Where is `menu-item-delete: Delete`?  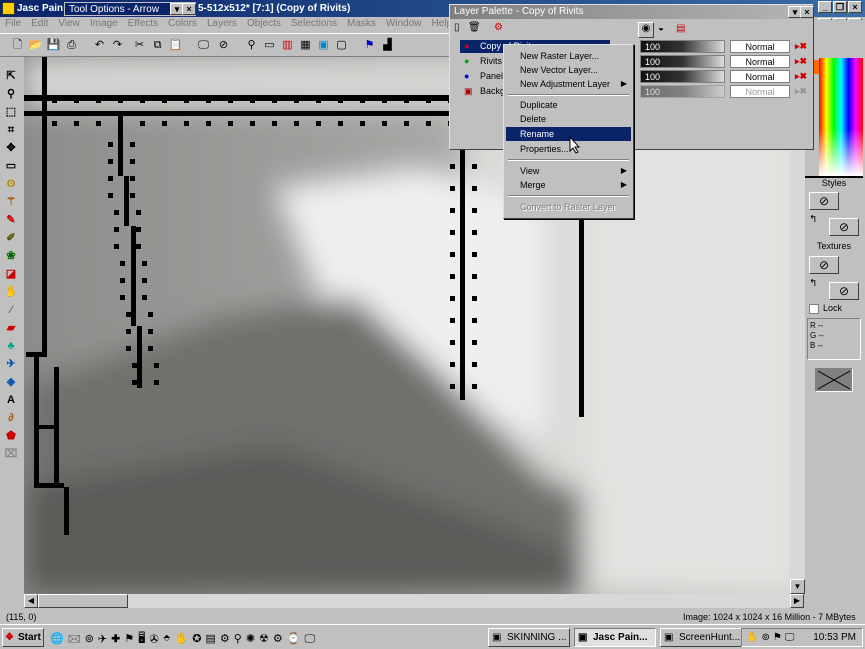
menu-item-delete: Delete is located at coordinates (568, 119).